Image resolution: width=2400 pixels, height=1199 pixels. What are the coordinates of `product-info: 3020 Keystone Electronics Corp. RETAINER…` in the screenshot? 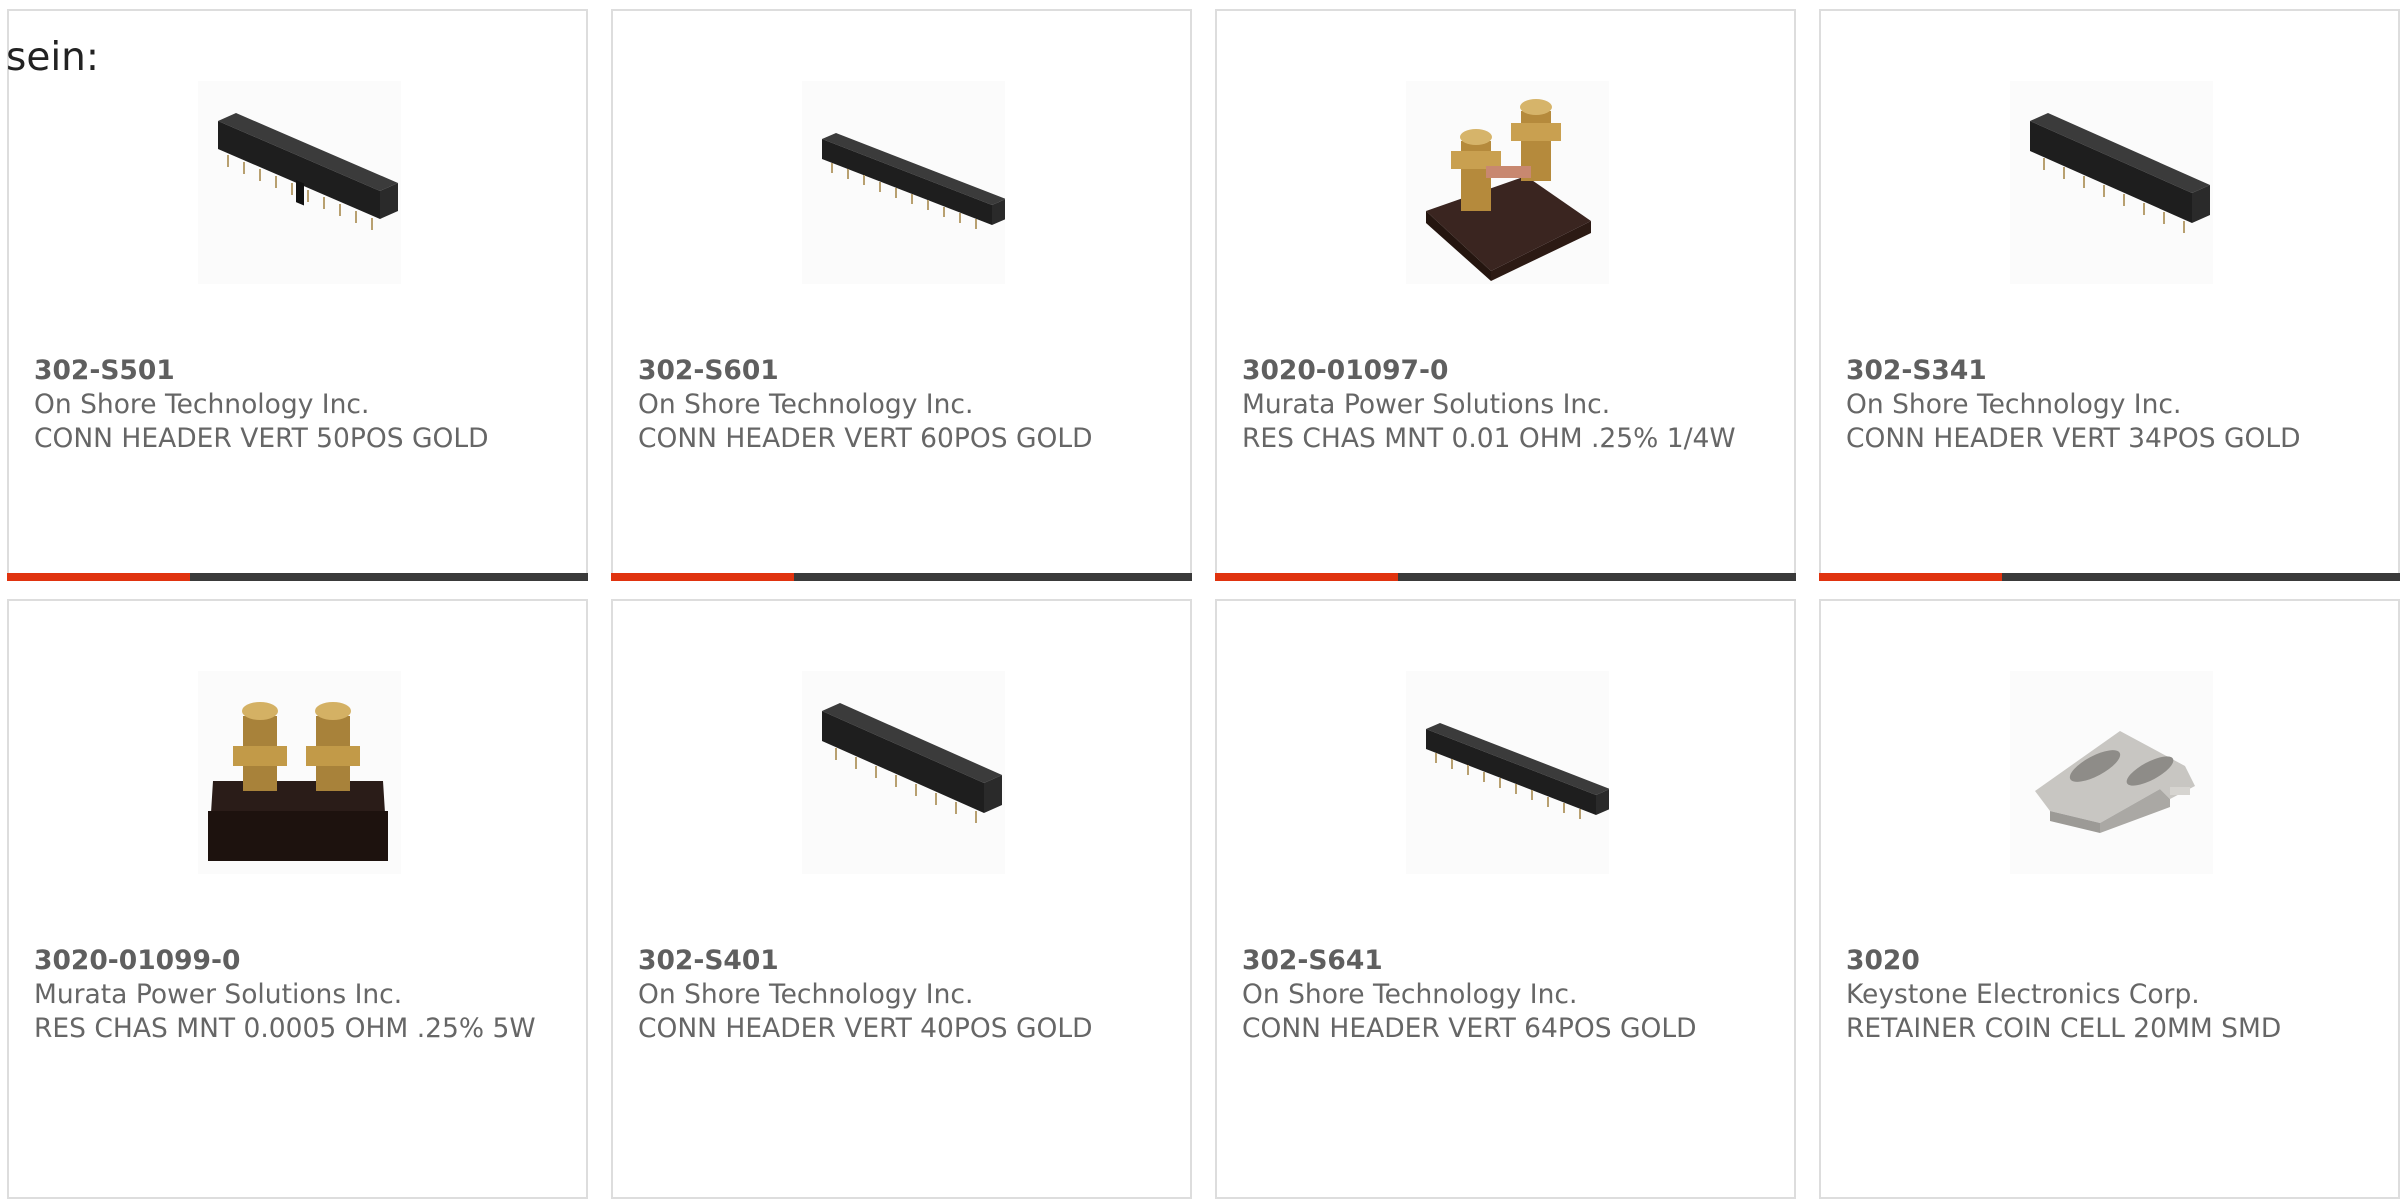 It's located at (2112, 995).